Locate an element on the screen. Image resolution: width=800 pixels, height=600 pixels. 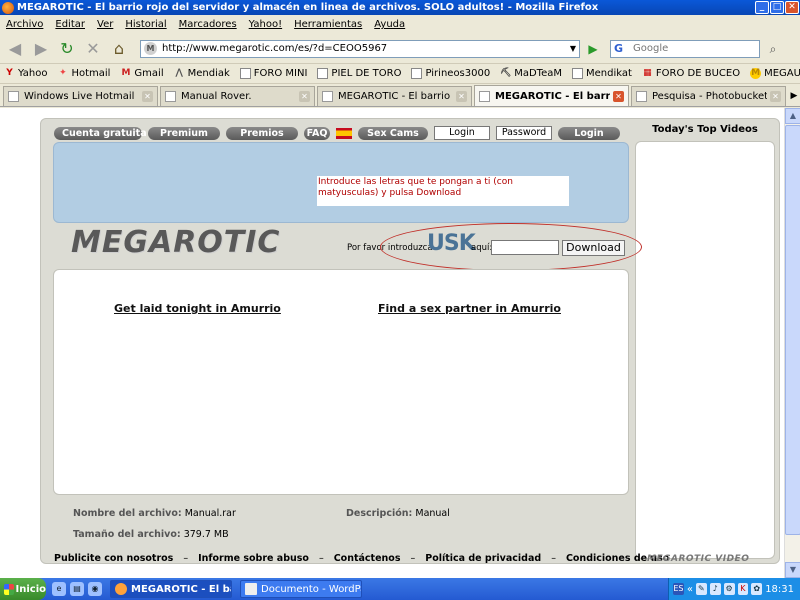
bookmark-madteam: ⛏ MaDTeaM is located at coordinates (531, 73).